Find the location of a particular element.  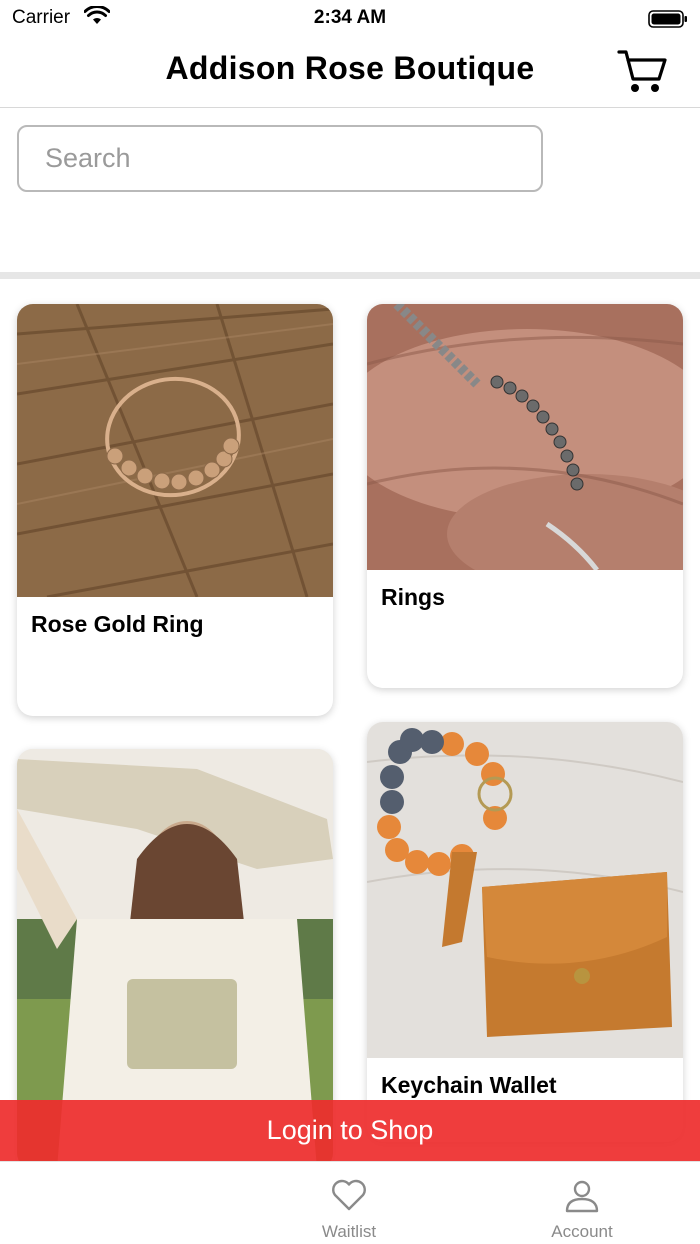

clock: 2:34 AM is located at coordinates (350, 17).